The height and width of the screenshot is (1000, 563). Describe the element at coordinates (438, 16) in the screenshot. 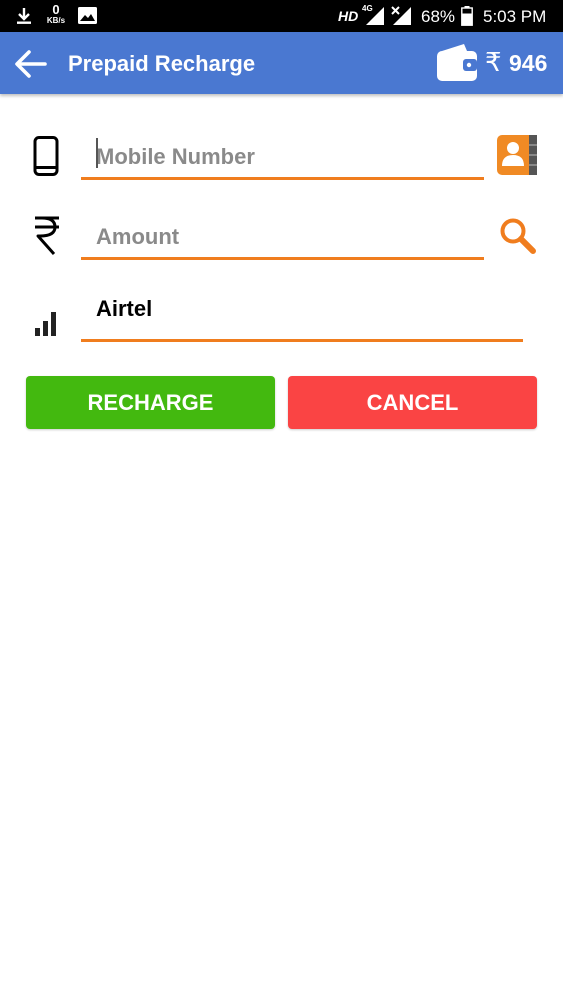

I see `battery-percent: 68%` at that location.